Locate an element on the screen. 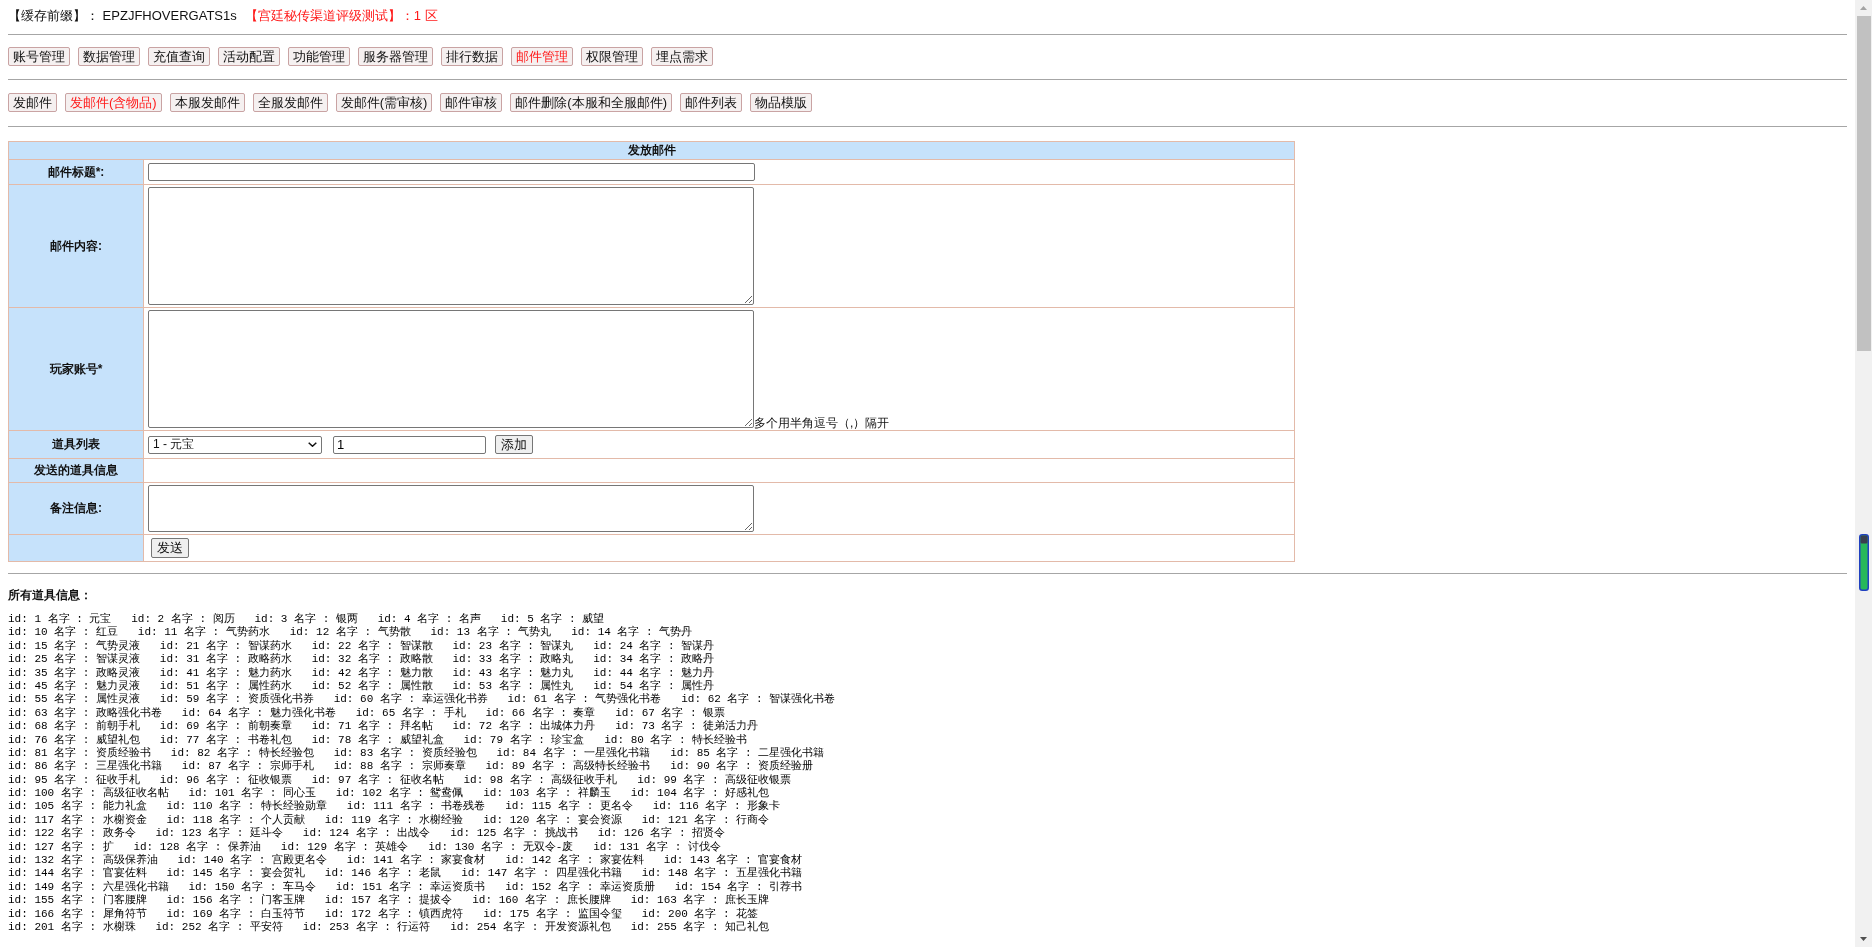 This screenshot has height=947, width=1872. item-list-line: id: 144 名字 : 官宴佐料 id: 145 名字 : 宴会贺礼 id: 146 名字 : 老鼠 id: 147 名字 : 四星强化书籍 id: 148 名字 : 五星强化书籍 is located at coordinates (406, 874).